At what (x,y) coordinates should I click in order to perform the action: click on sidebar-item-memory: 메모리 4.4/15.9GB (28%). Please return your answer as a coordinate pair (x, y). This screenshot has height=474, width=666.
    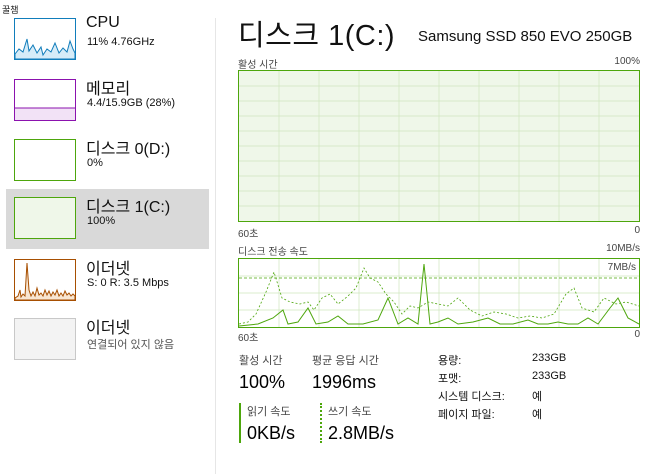
    Looking at the image, I should click on (107, 99).